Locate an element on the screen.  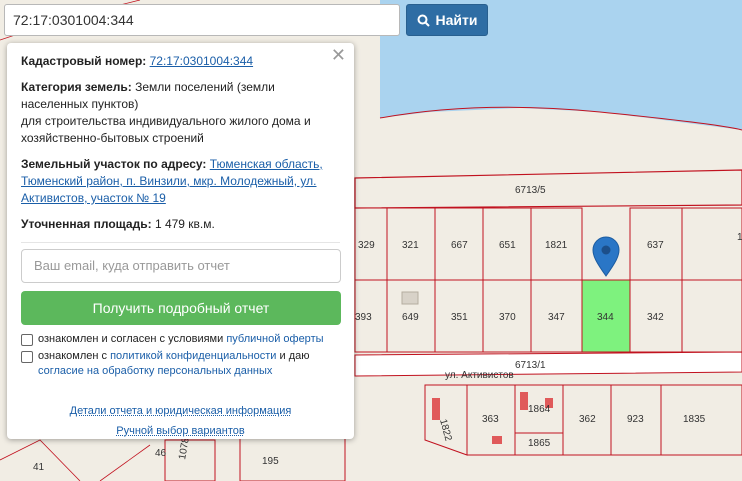
parcel-label: 195 is located at coordinates (270, 461).